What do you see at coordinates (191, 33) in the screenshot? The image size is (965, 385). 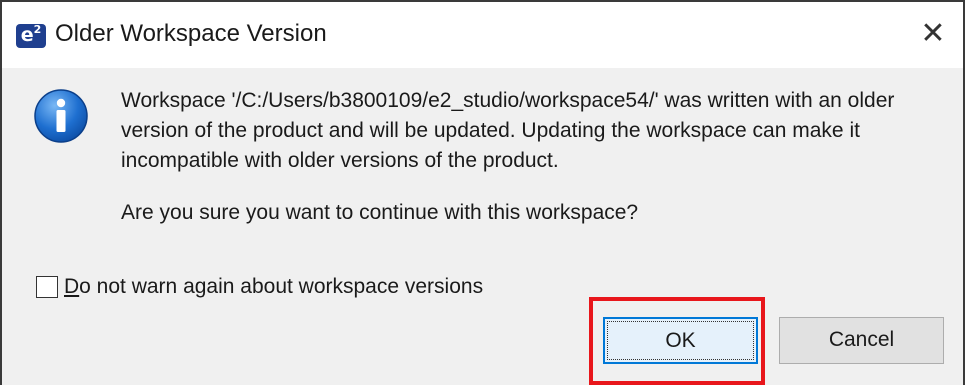 I see `dialog-title: Older Workspace Version` at bounding box center [191, 33].